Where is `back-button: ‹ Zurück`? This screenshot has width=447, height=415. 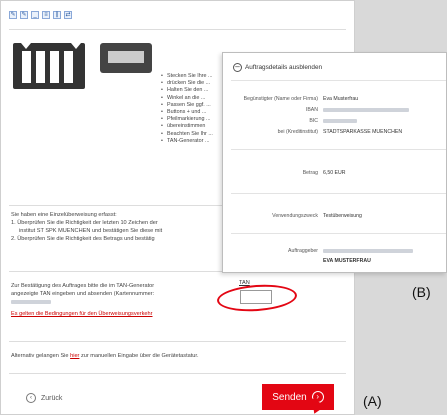
back-button: ‹ Zurück is located at coordinates (44, 398).